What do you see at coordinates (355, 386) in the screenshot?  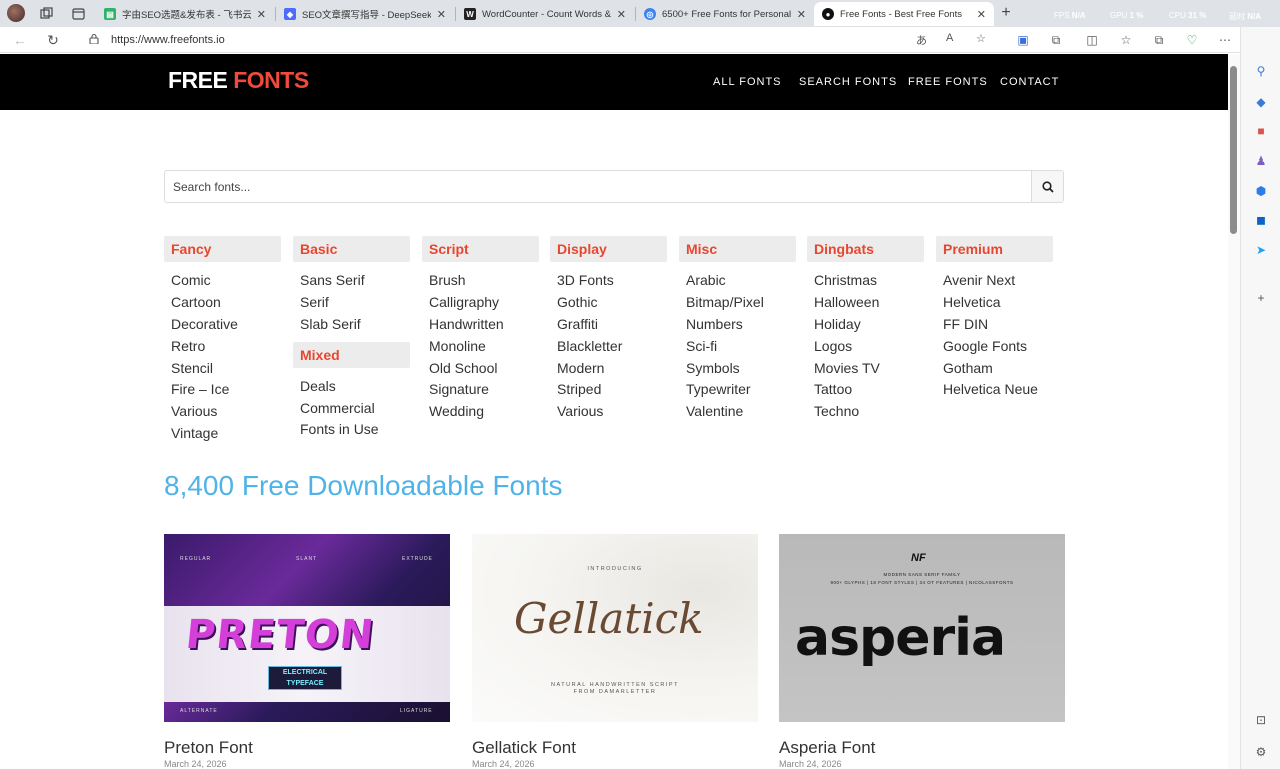 I see `category-link: Deals` at bounding box center [355, 386].